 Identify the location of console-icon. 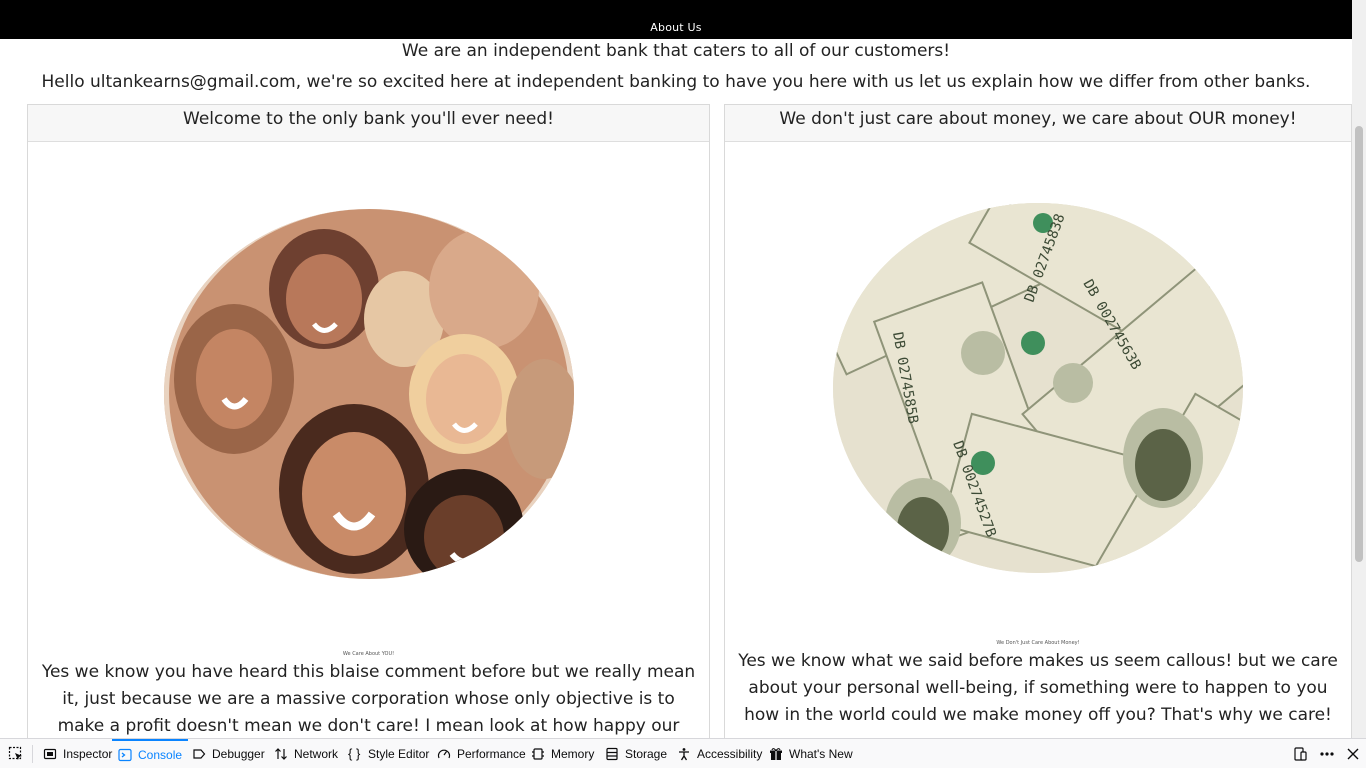
(125, 754).